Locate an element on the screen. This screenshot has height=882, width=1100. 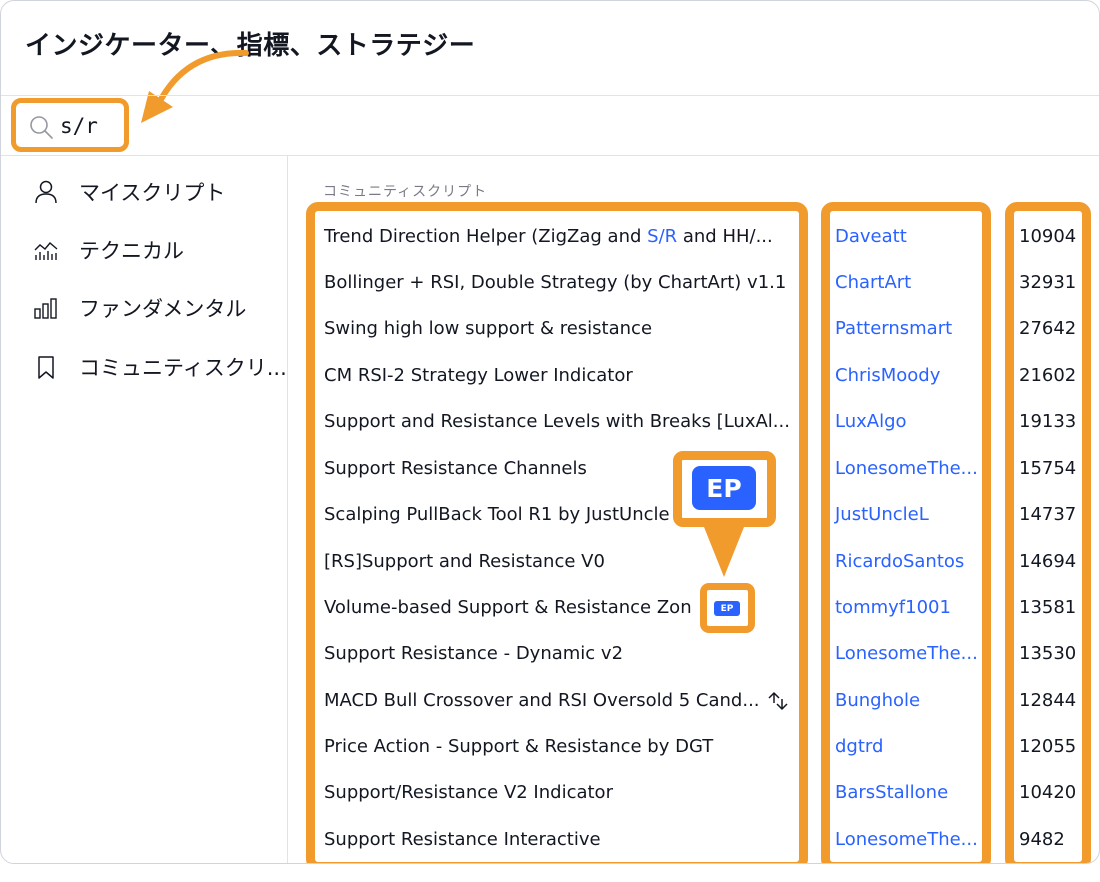
script-author-link: dgtrd is located at coordinates (859, 746).